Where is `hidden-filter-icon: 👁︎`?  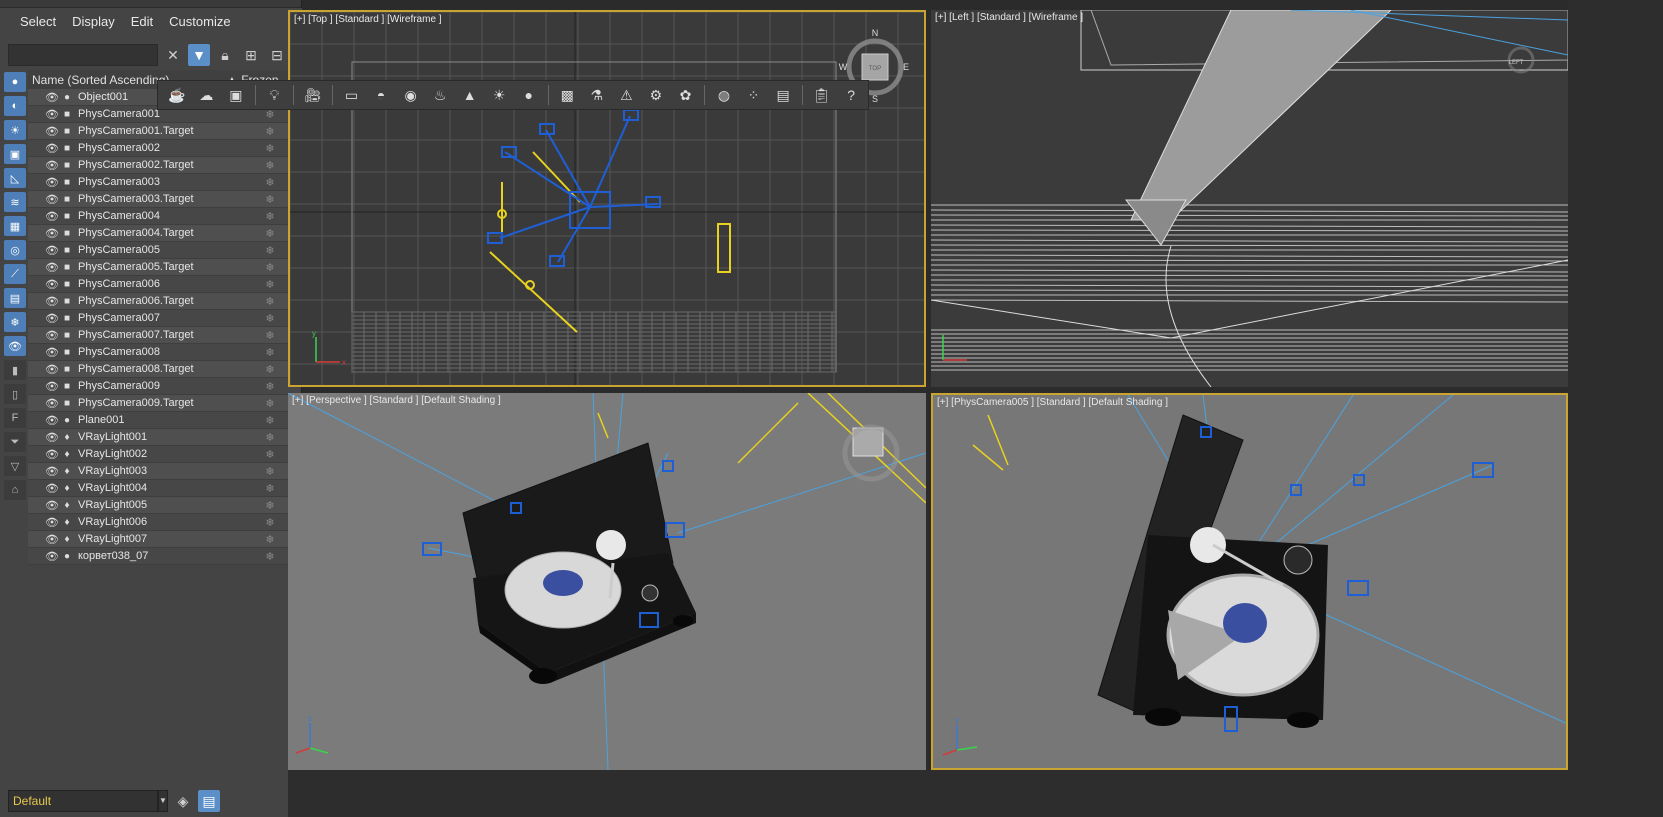 hidden-filter-icon: 👁︎ is located at coordinates (15, 346).